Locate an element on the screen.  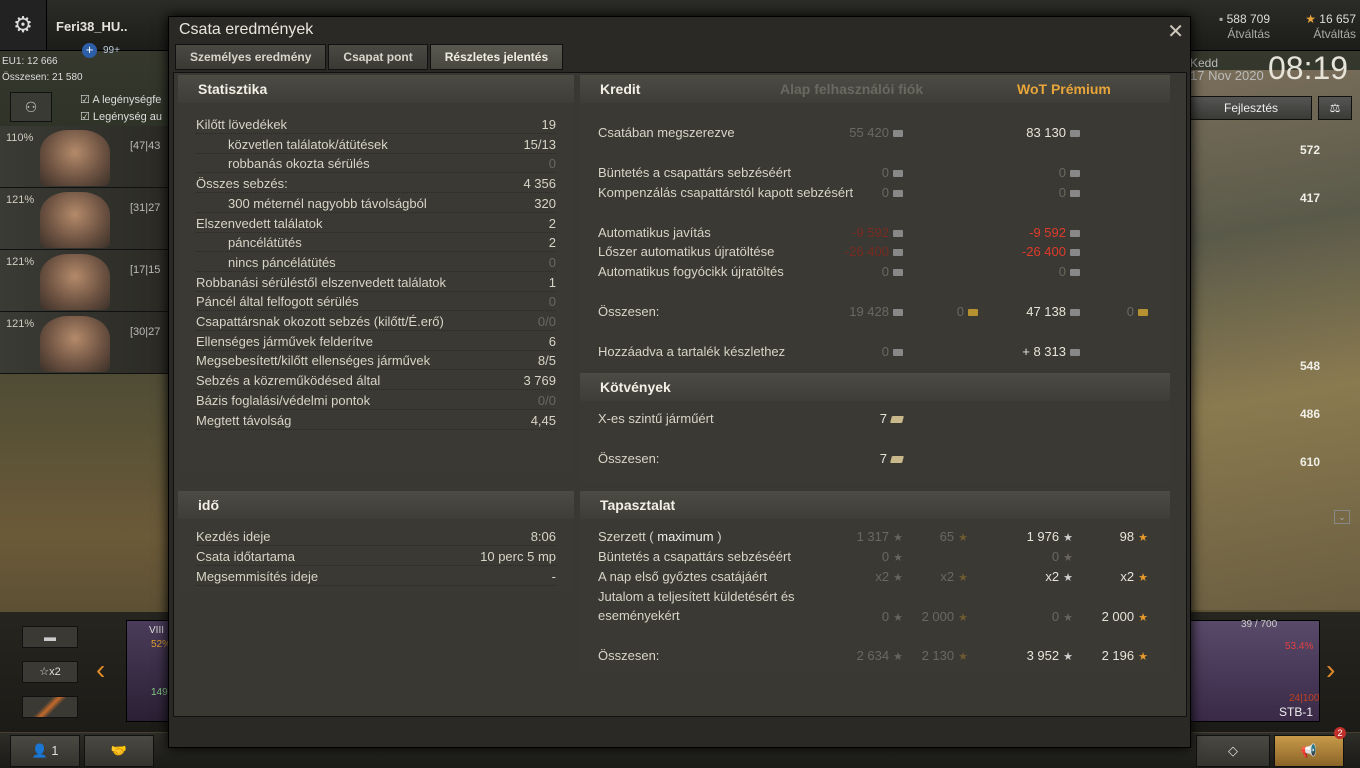
exp-basic-value: 0 ★ is located at coordinates (868, 617).